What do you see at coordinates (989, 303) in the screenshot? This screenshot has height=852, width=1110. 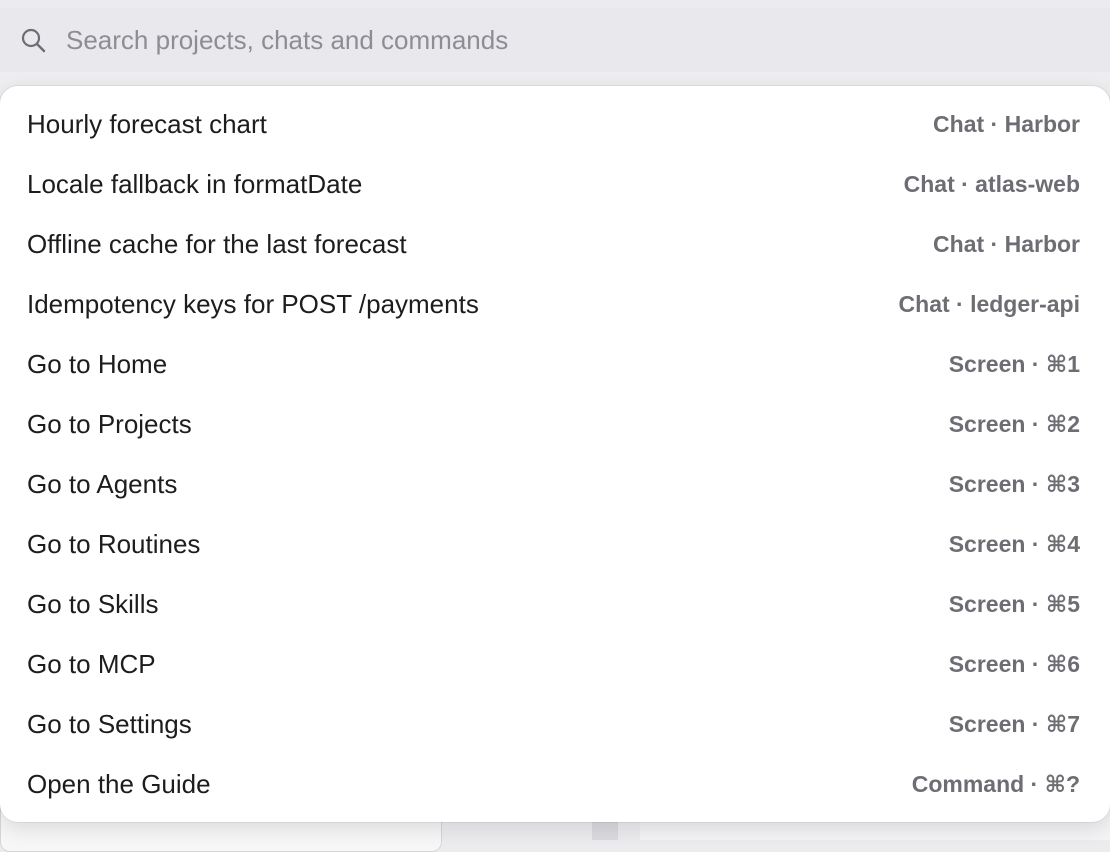 I see `result-meta: Chat · ledger-api` at bounding box center [989, 303].